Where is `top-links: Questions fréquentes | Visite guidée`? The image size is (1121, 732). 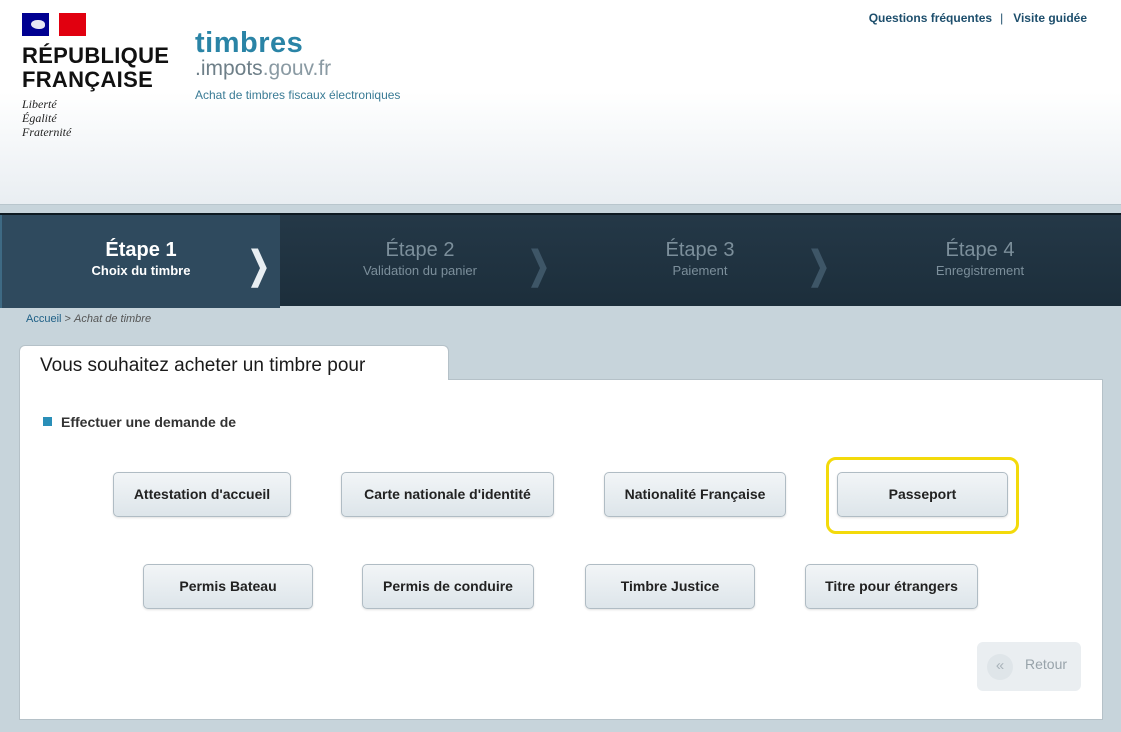 top-links: Questions fréquentes | Visite guidée is located at coordinates (978, 18).